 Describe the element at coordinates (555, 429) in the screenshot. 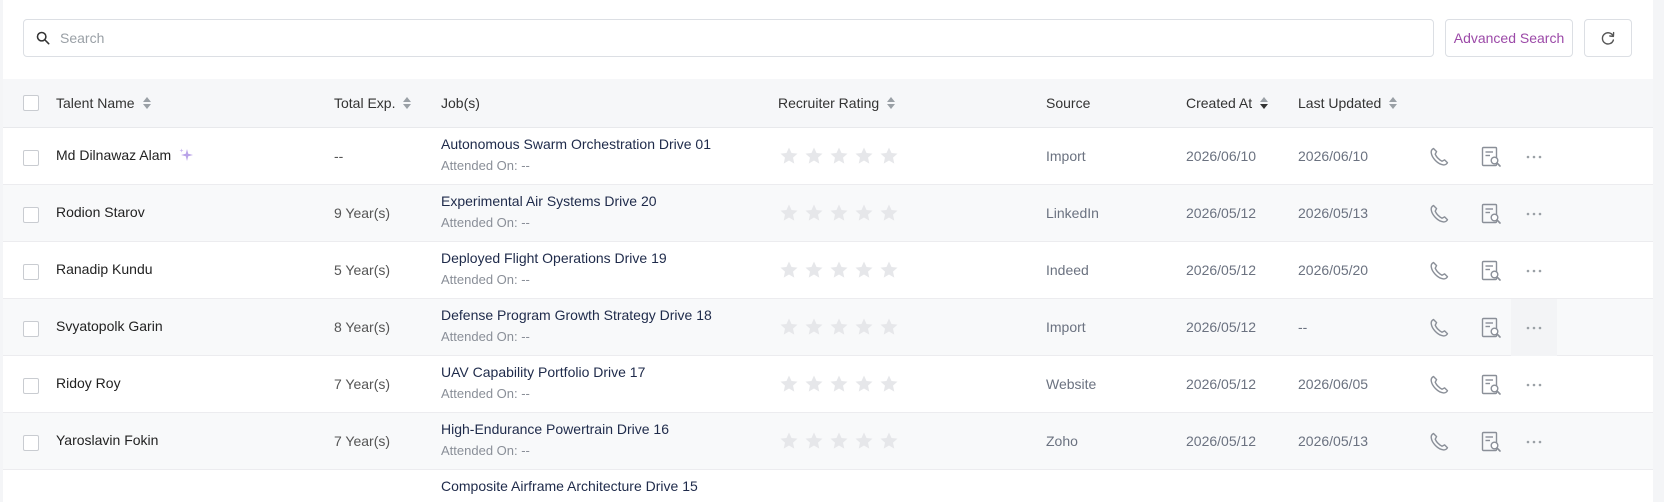

I see `job-link: High-Endurance Powertrain Drive 16` at that location.